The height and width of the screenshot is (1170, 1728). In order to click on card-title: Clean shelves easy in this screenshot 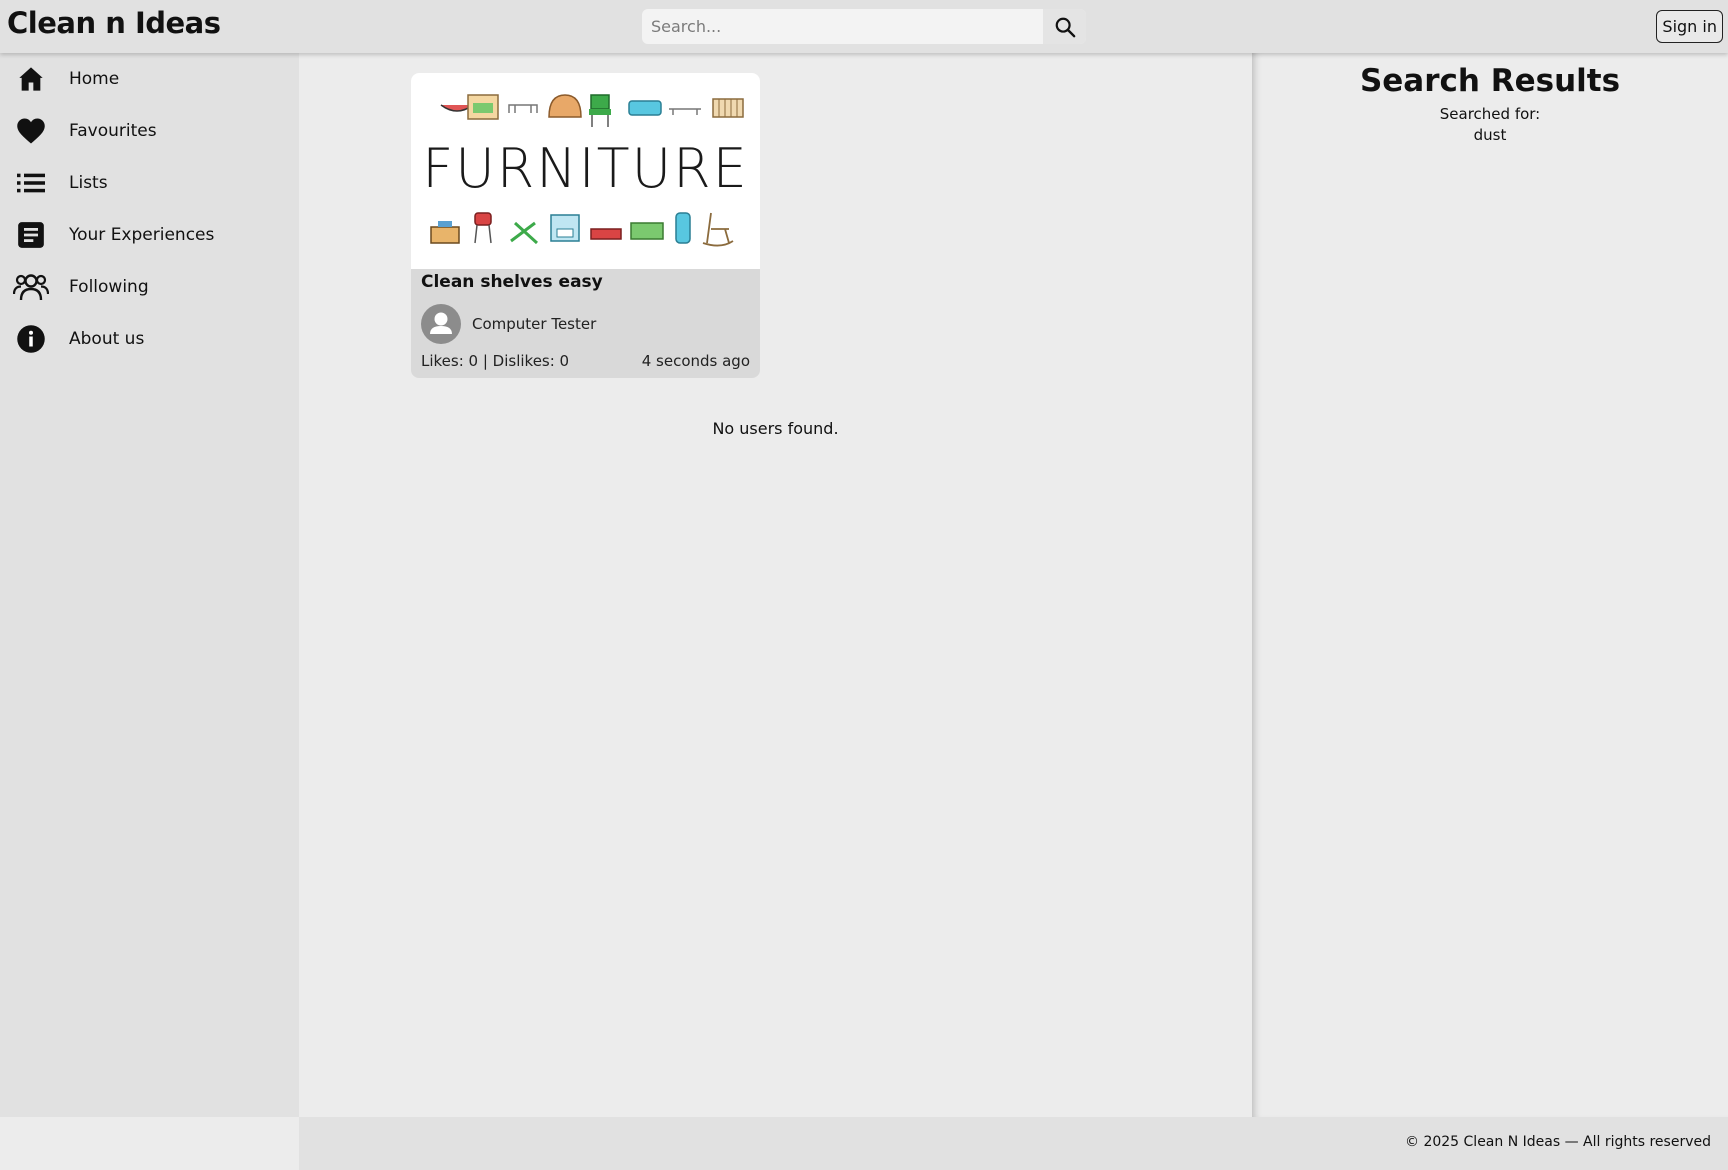, I will do `click(512, 282)`.